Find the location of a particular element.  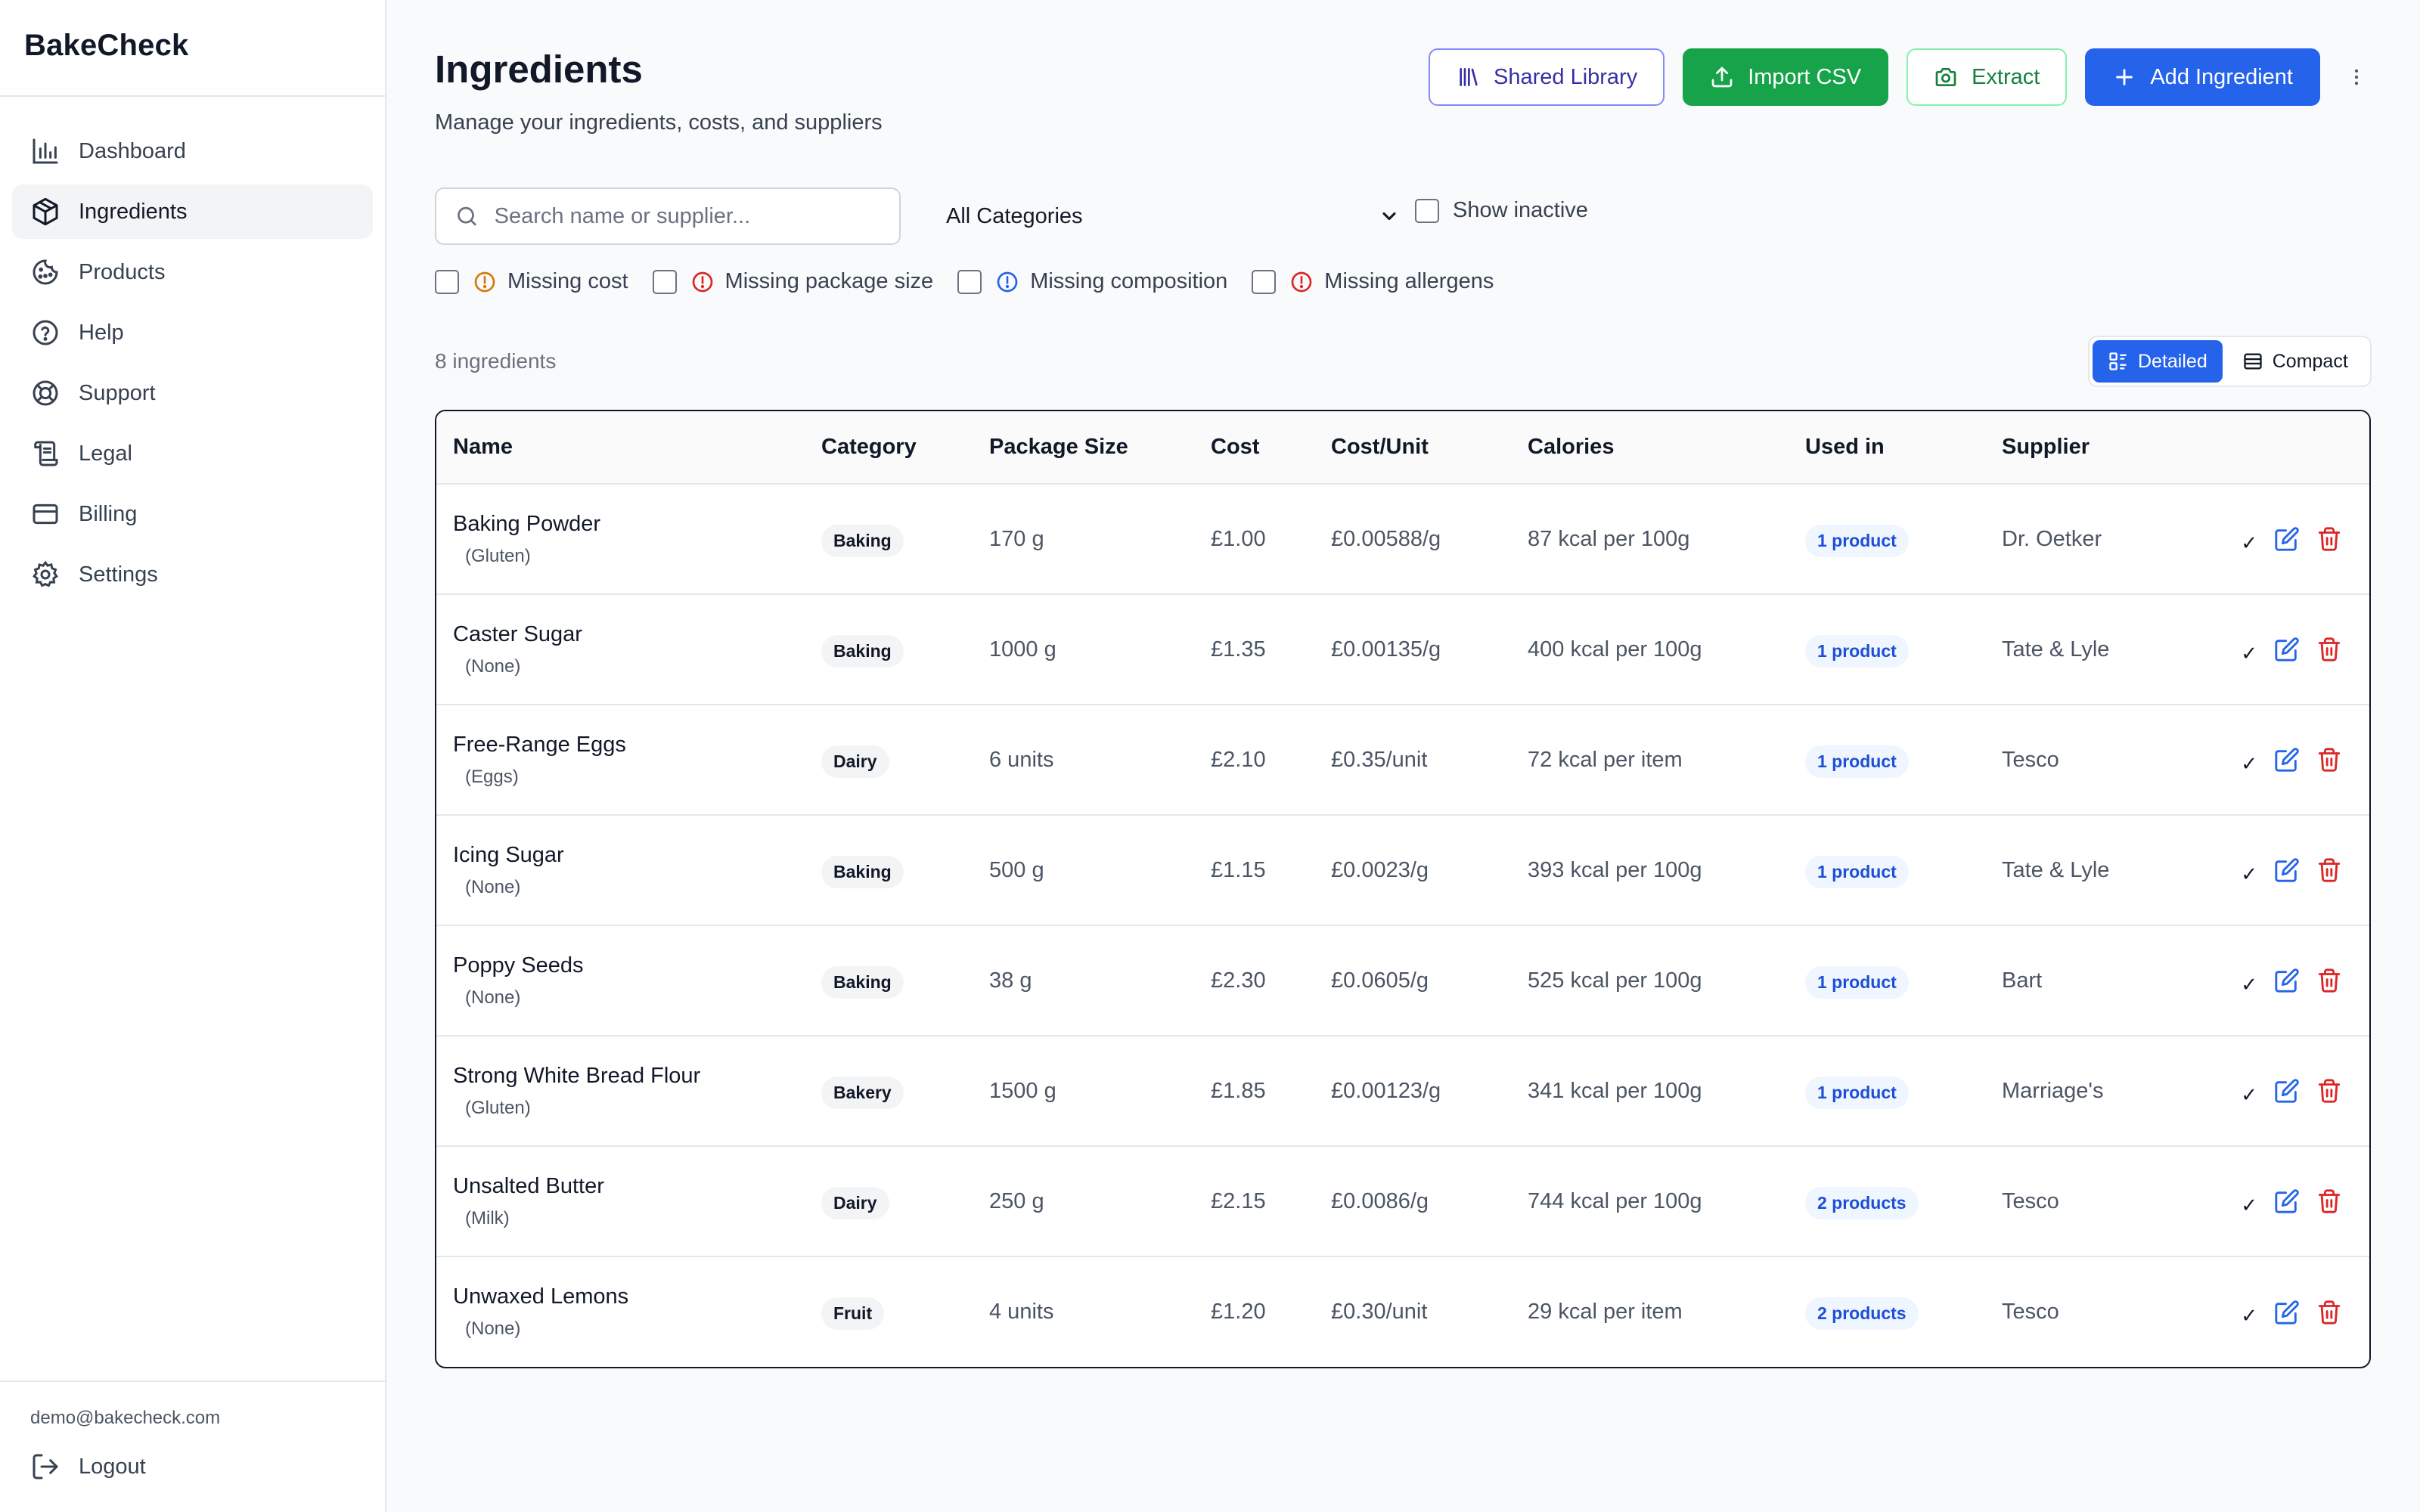

lifebuoy-icon is located at coordinates (45, 393).